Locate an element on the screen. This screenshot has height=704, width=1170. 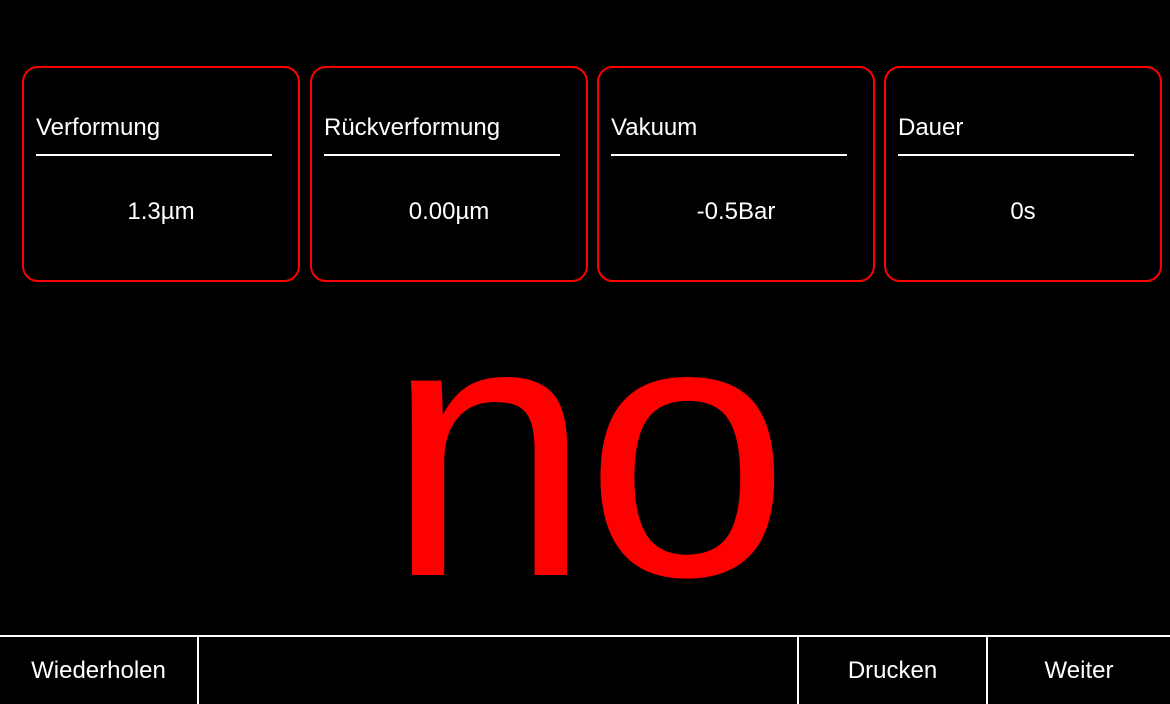
card-value: 0s is located at coordinates (1023, 211).